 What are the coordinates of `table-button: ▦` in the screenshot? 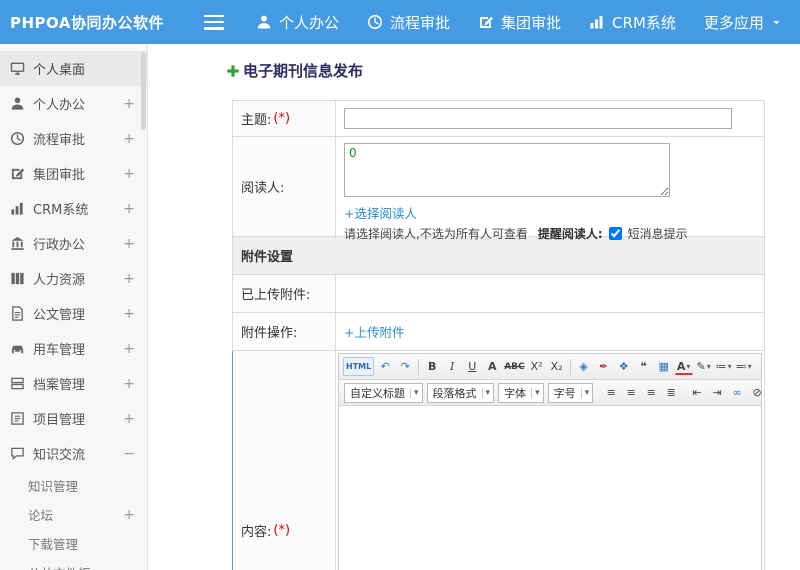 It's located at (664, 366).